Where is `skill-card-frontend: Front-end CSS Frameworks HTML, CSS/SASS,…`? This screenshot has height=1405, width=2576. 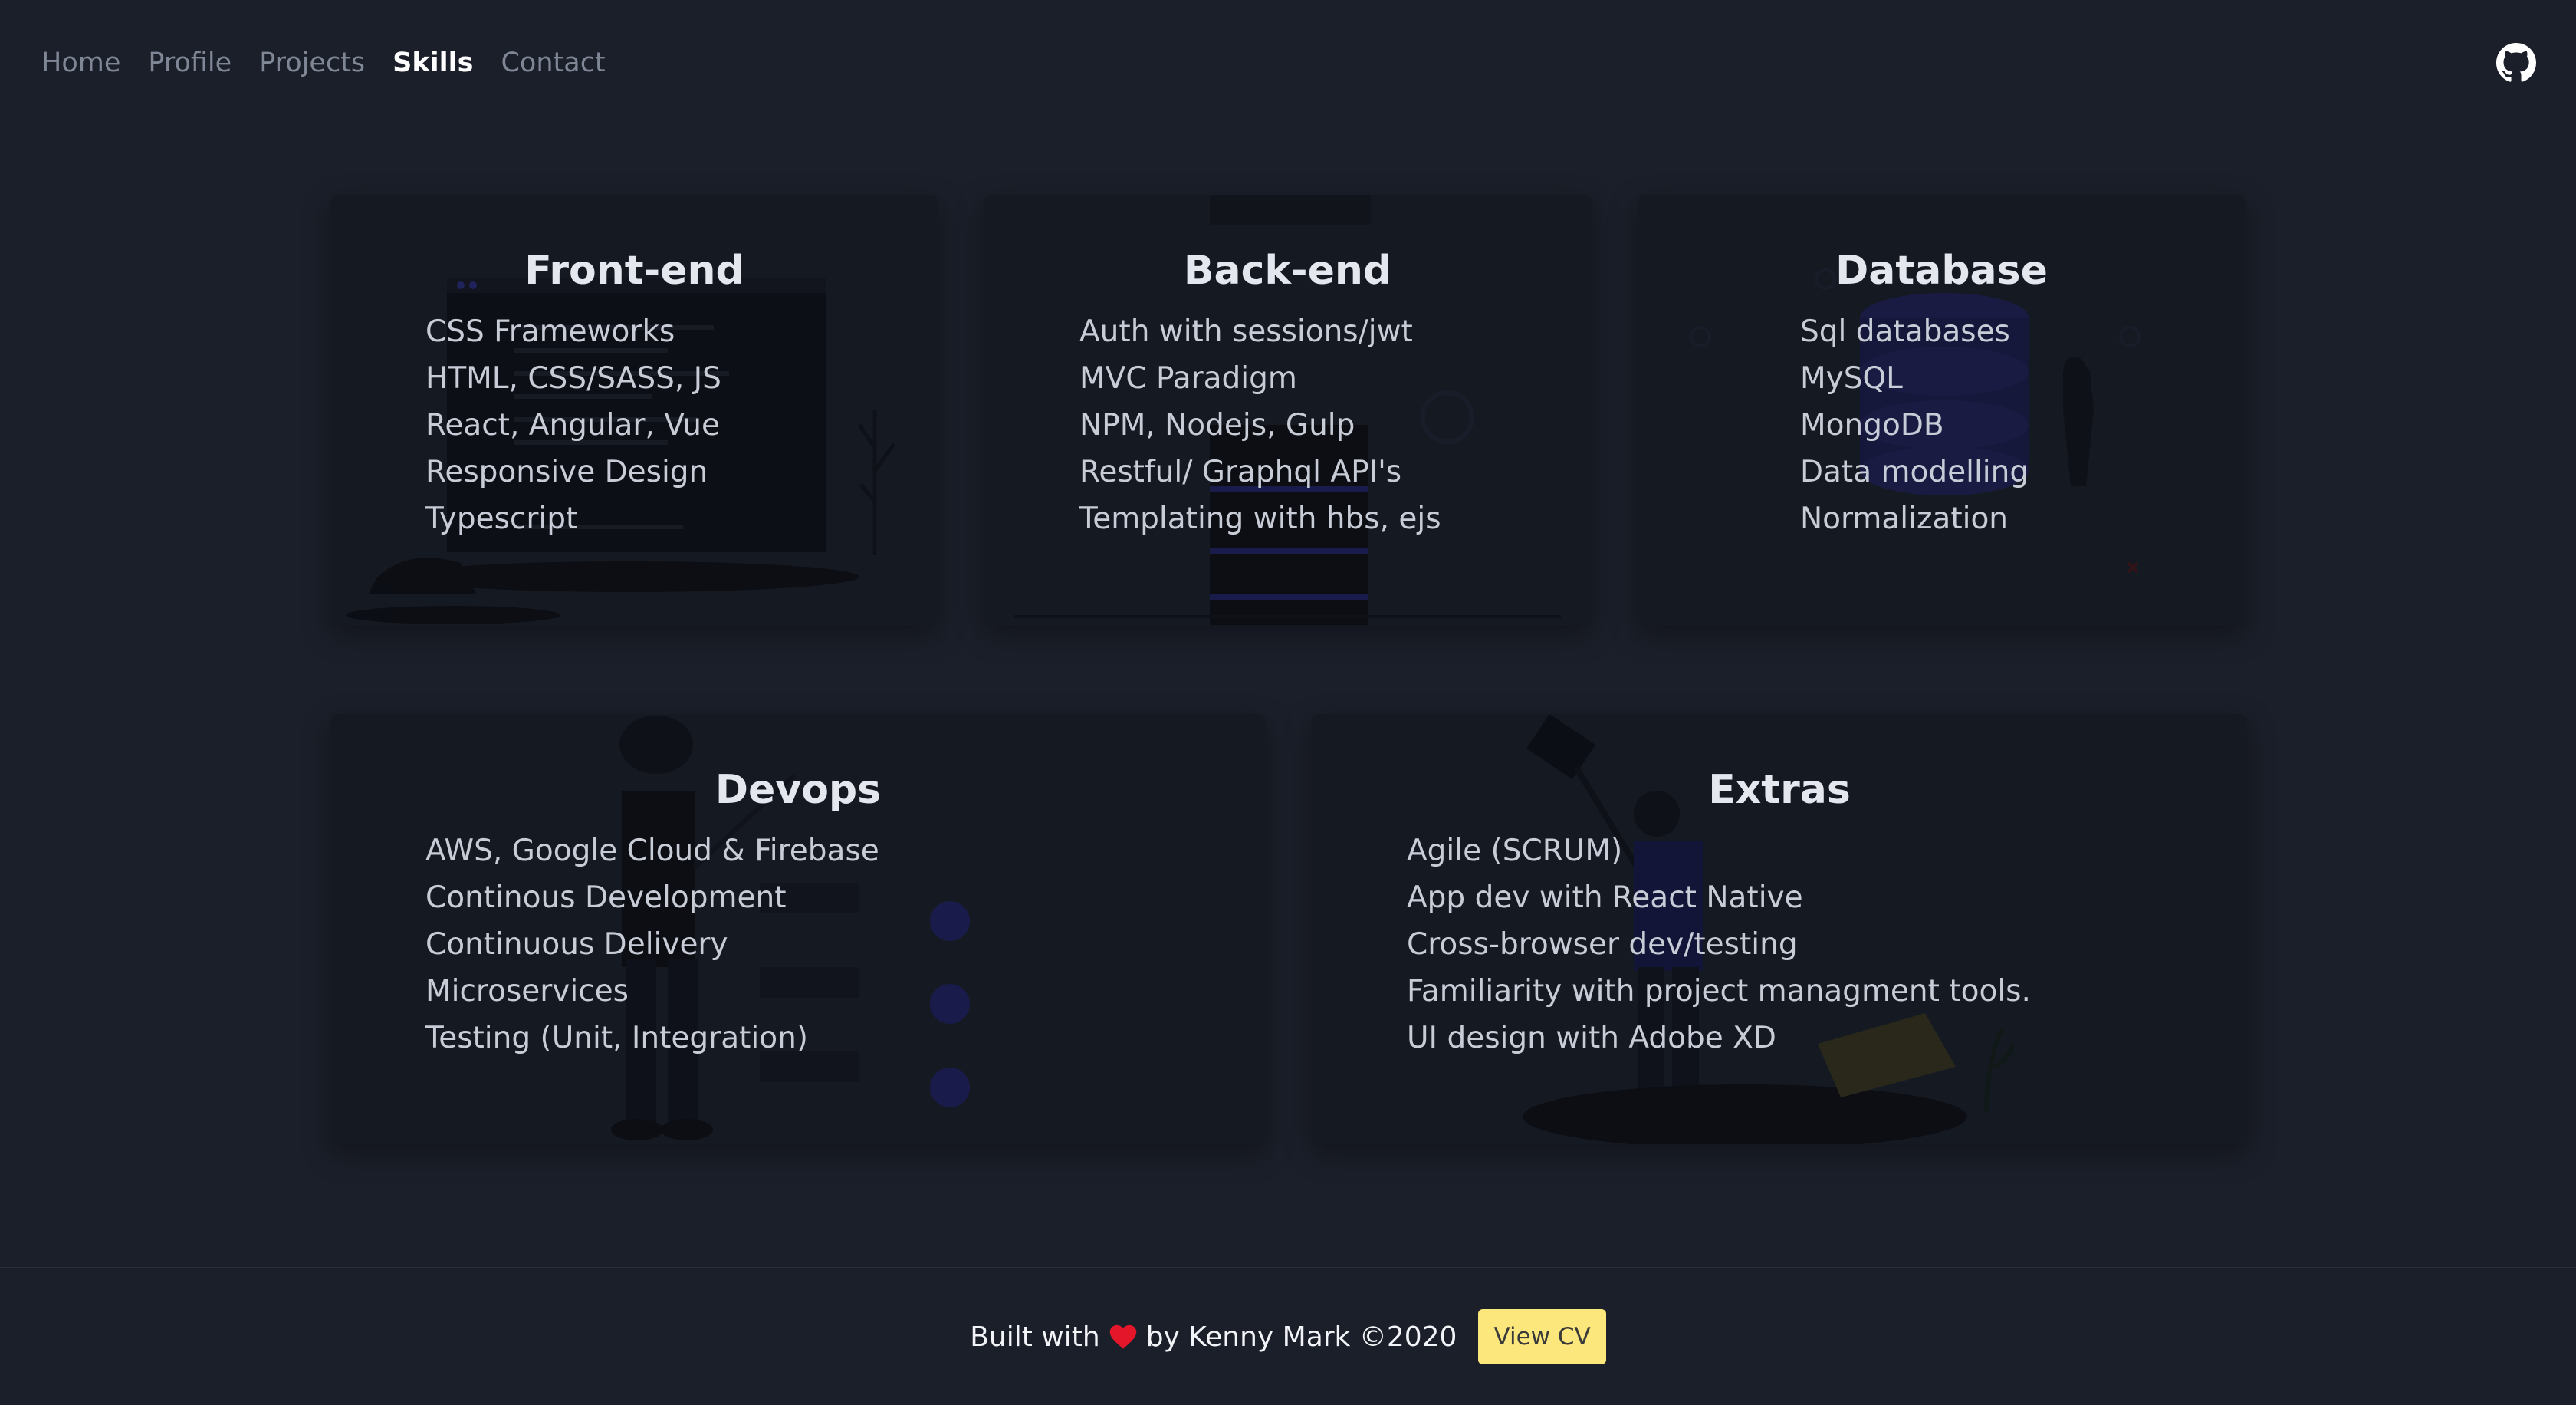 skill-card-frontend: Front-end CSS Frameworks HTML, CSS/SASS,… is located at coordinates (634, 410).